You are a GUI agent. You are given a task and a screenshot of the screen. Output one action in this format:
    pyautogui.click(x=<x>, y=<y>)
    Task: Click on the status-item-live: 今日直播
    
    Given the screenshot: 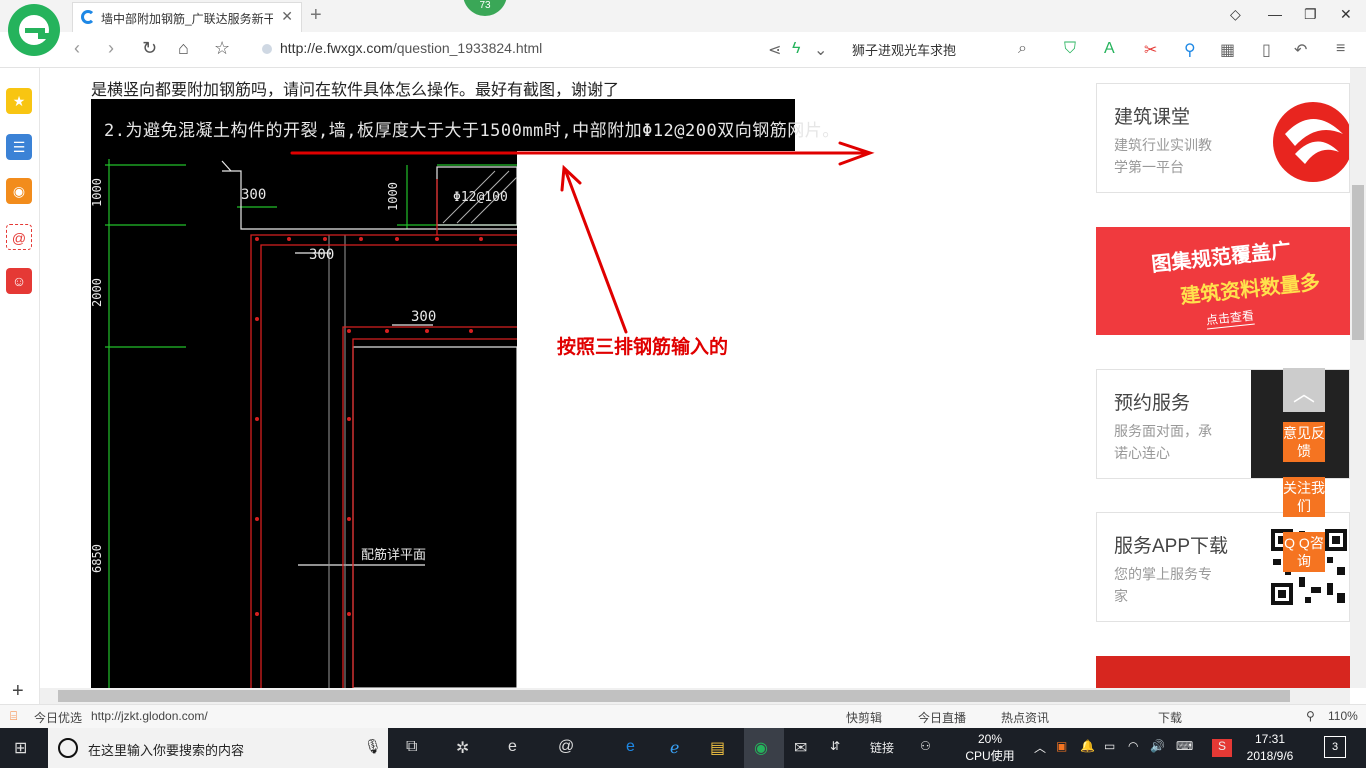 What is the action you would take?
    pyautogui.click(x=942, y=717)
    